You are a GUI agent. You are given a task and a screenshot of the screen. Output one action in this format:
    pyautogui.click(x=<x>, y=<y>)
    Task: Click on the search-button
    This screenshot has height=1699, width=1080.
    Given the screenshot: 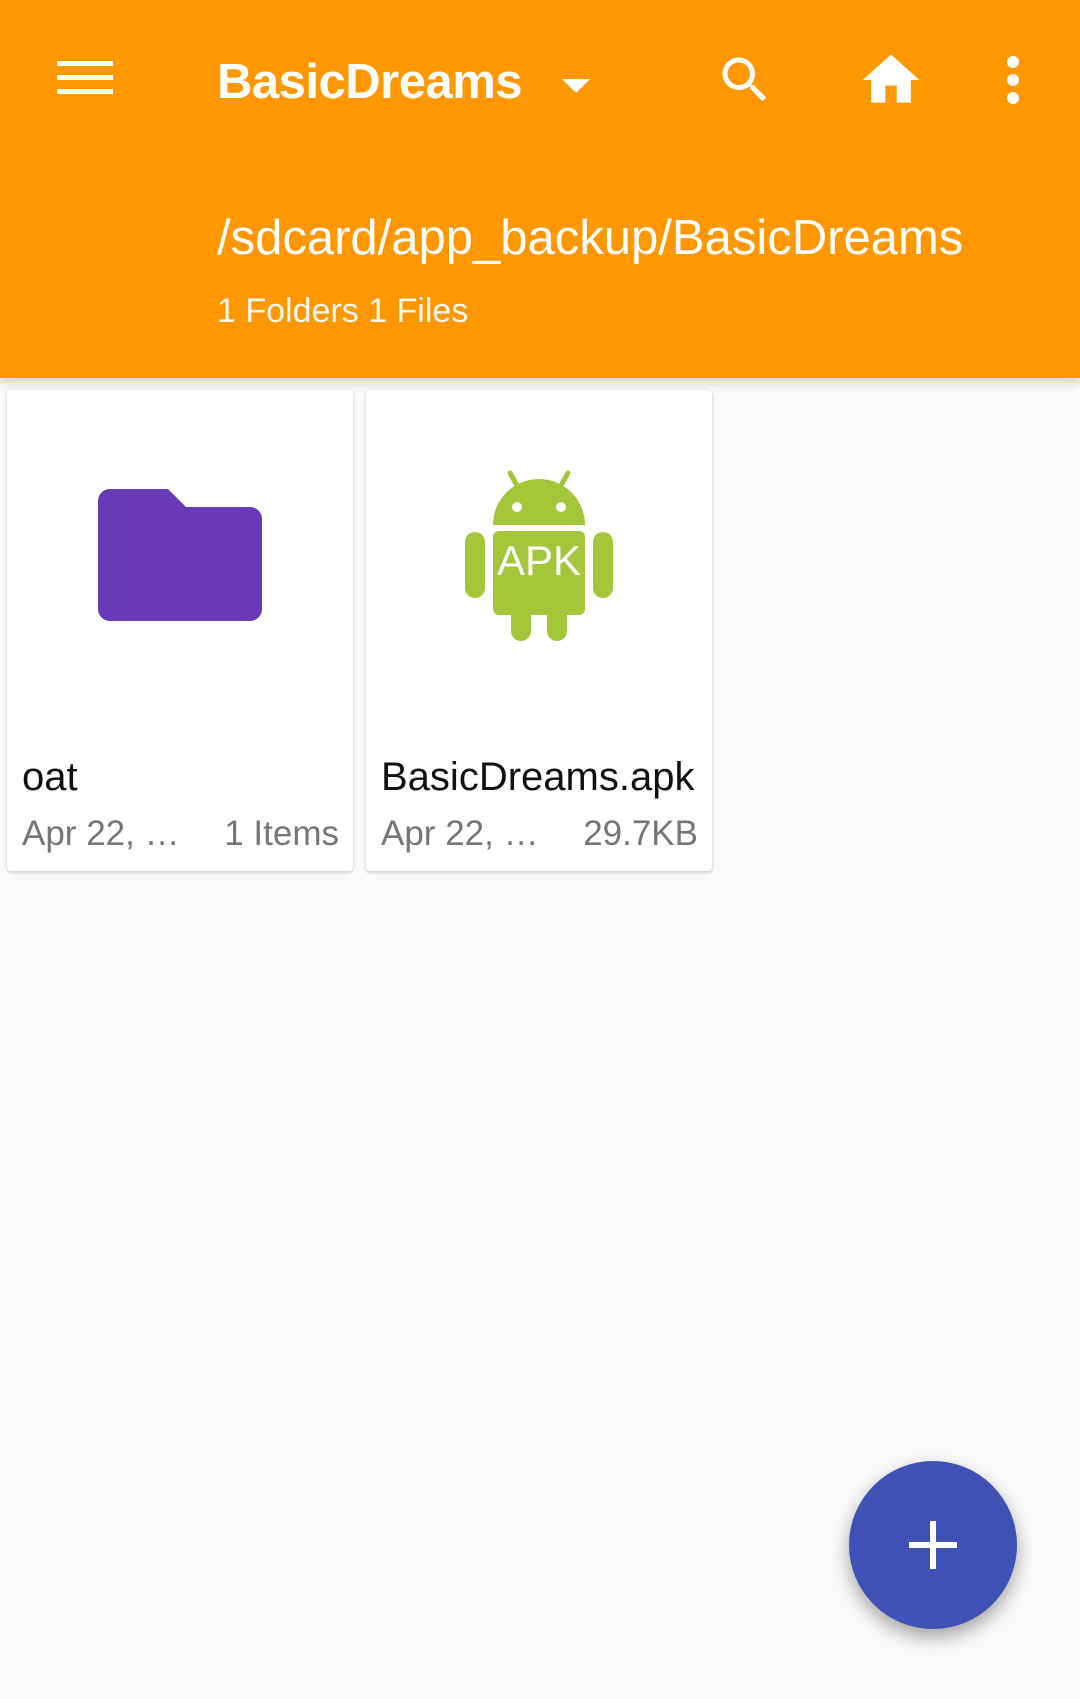 What is the action you would take?
    pyautogui.click(x=745, y=80)
    